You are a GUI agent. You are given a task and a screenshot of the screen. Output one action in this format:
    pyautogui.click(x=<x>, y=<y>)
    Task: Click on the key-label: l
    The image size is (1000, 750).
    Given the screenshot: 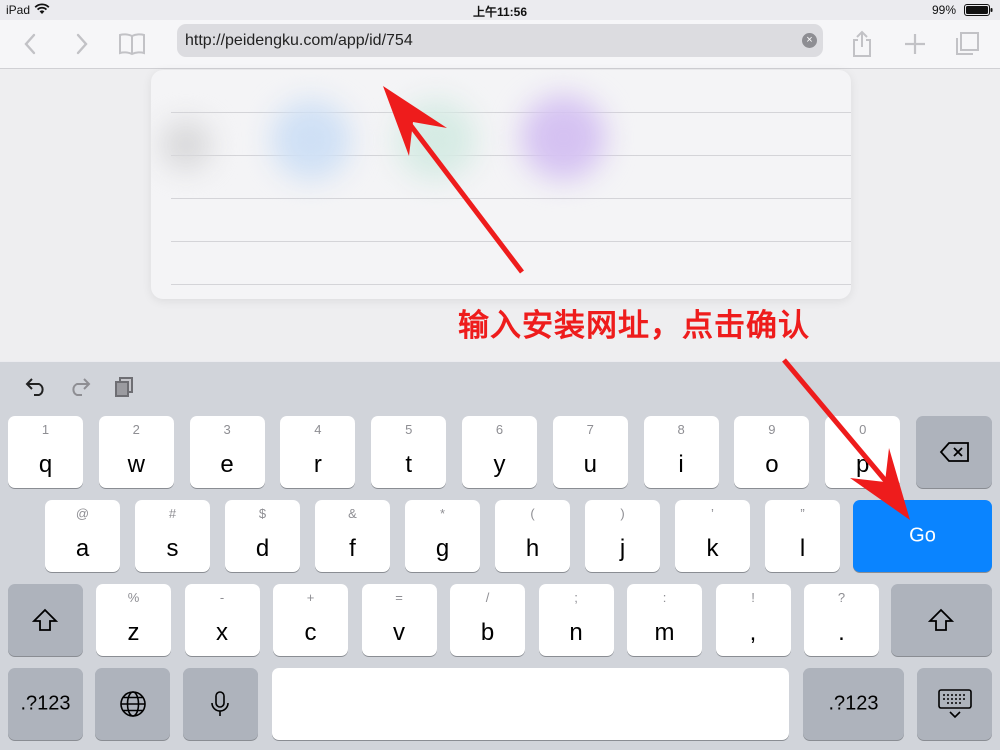 What is the action you would take?
    pyautogui.click(x=802, y=548)
    